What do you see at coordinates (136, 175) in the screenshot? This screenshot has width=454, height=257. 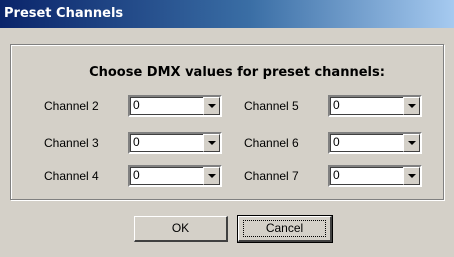 I see `channel-4-value: 0` at bounding box center [136, 175].